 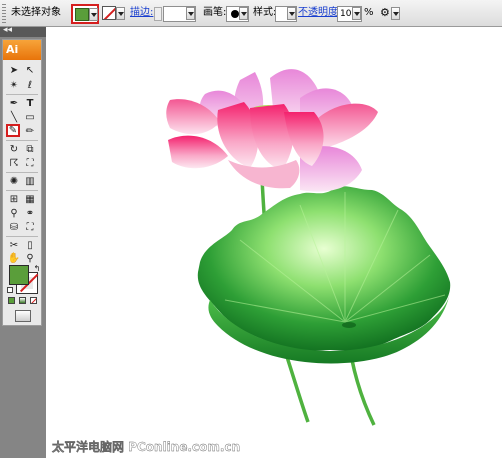 What do you see at coordinates (14, 70) in the screenshot?
I see `selection-tool-icon: ➤` at bounding box center [14, 70].